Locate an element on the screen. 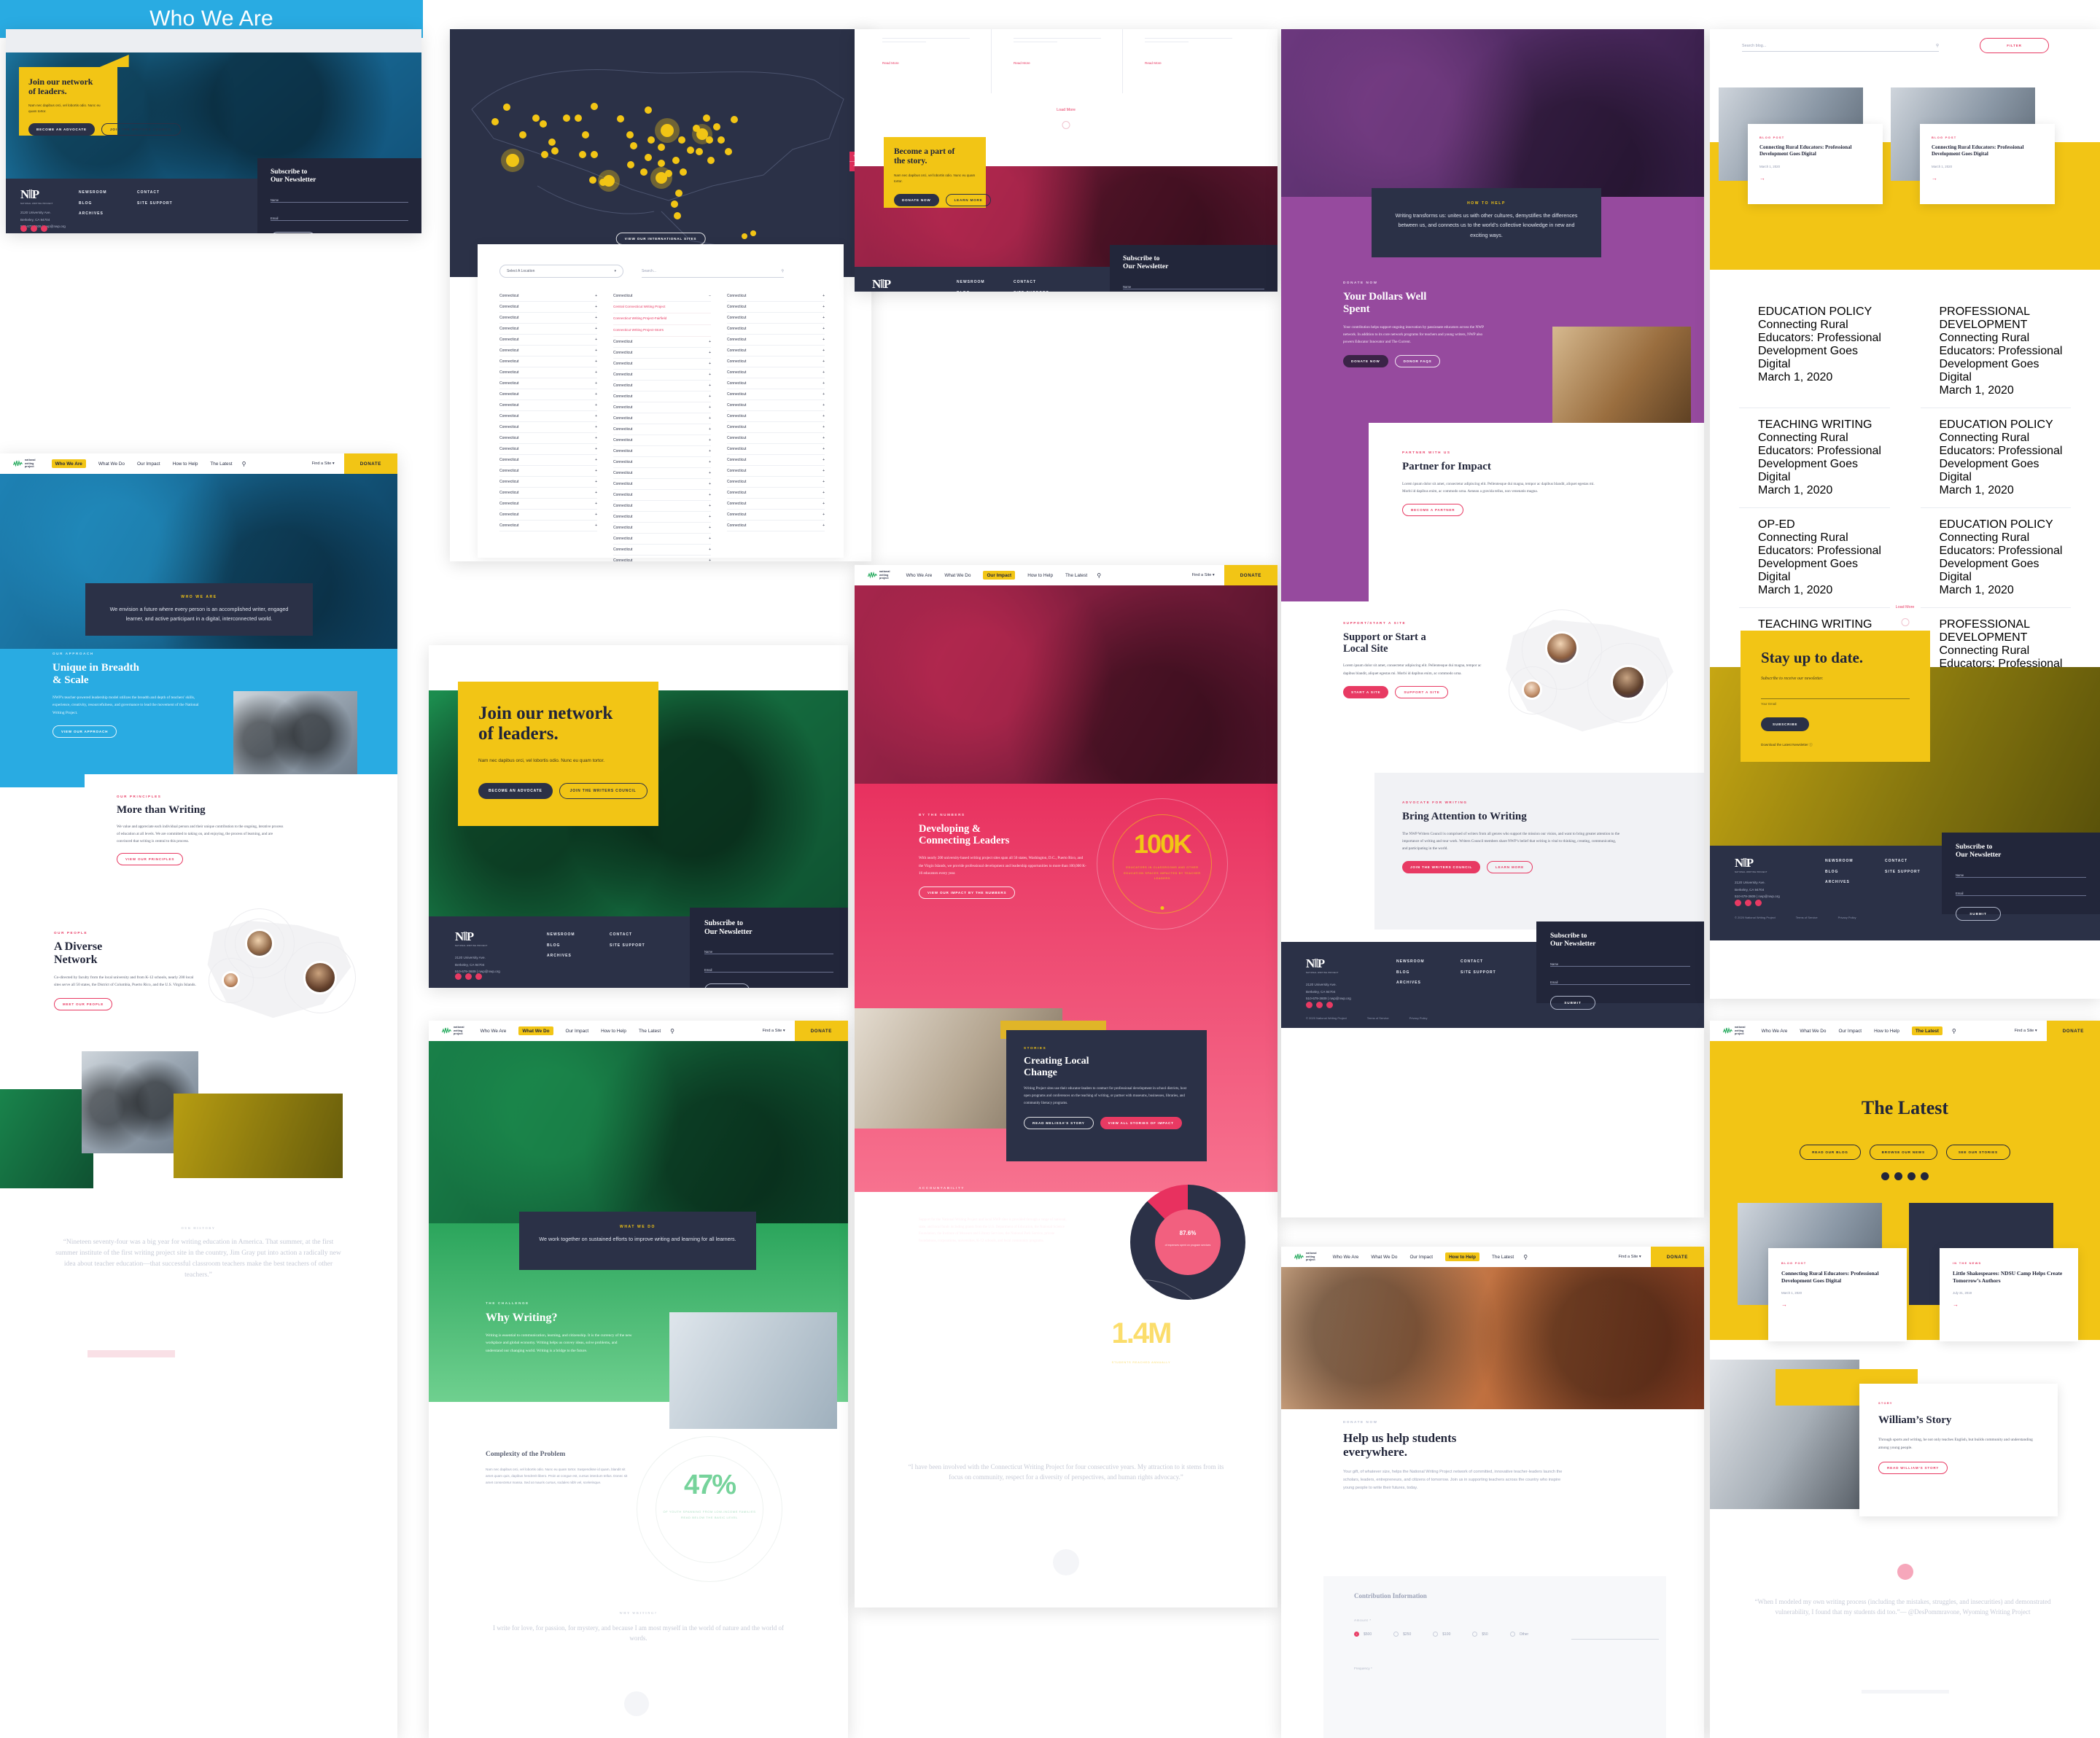 The image size is (2100, 1738). footer-links-col2: CONTACT SITE SUPPORT is located at coordinates (1031, 284).